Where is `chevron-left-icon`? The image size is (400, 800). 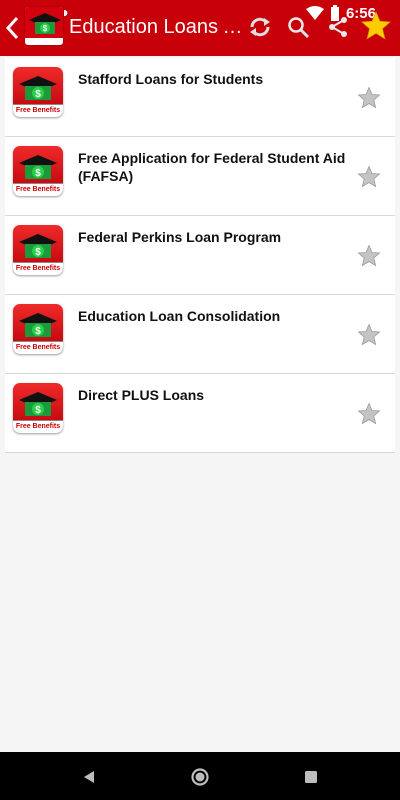
chevron-left-icon is located at coordinates (12, 28).